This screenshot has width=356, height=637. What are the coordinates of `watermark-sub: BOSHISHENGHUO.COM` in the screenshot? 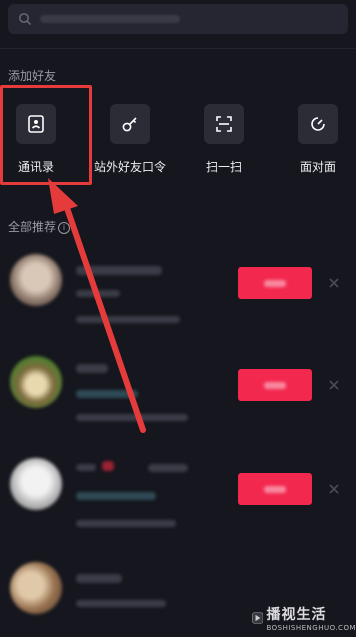 It's located at (311, 628).